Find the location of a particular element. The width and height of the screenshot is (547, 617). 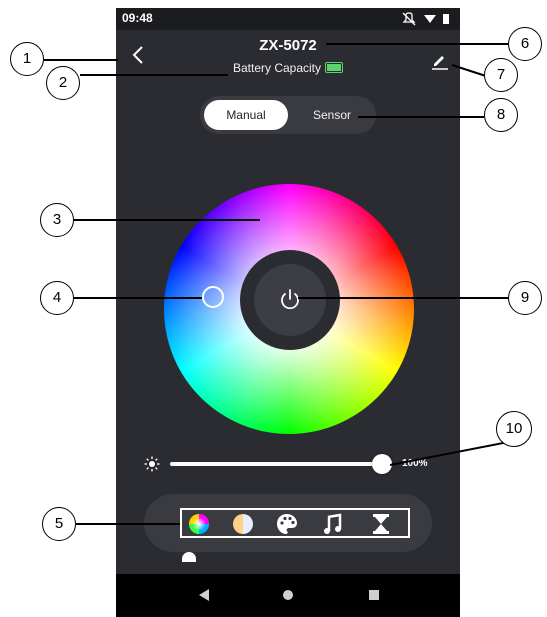

callout-2: 2 is located at coordinates (63, 83).